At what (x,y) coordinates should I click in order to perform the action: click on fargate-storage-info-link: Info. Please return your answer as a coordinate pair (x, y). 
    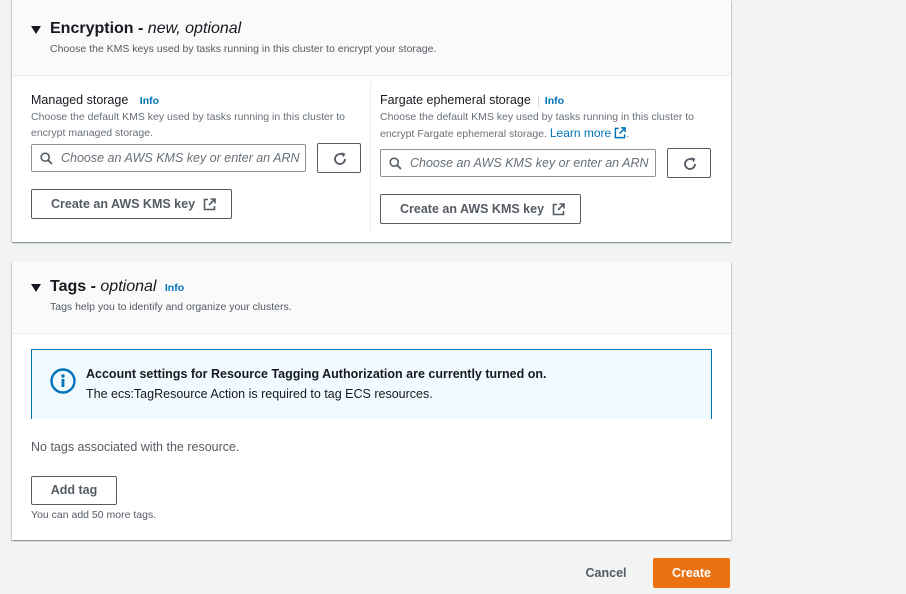
    Looking at the image, I should click on (554, 101).